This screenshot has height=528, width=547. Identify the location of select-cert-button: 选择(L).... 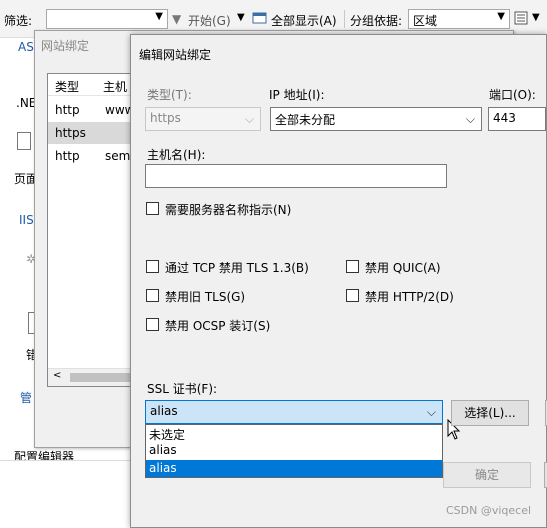
(490, 413).